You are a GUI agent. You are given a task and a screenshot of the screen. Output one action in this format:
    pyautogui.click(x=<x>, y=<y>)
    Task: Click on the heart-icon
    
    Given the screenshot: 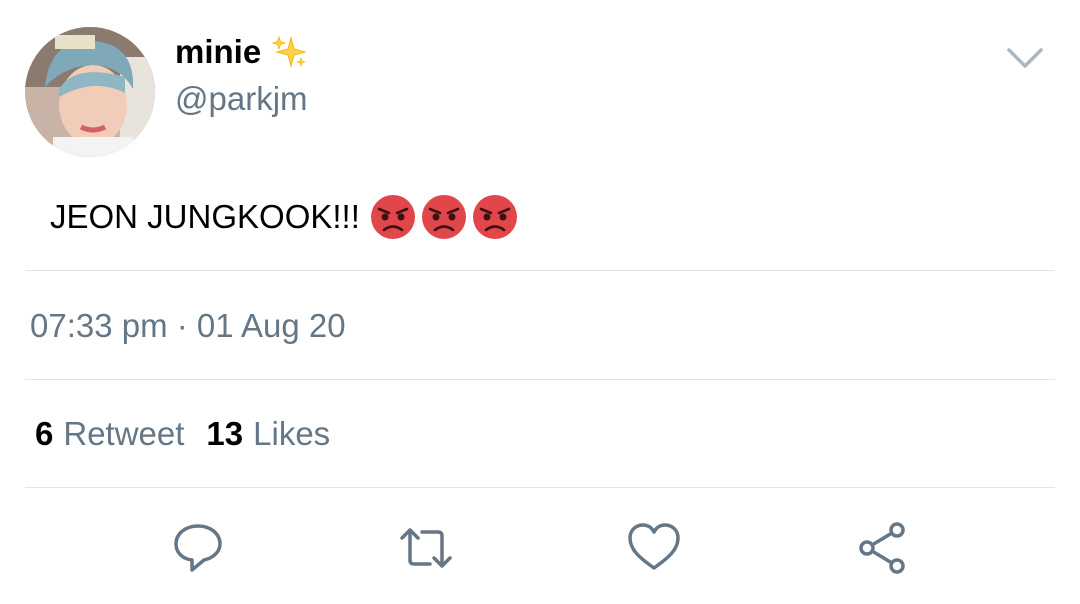 What is the action you would take?
    pyautogui.click(x=654, y=546)
    